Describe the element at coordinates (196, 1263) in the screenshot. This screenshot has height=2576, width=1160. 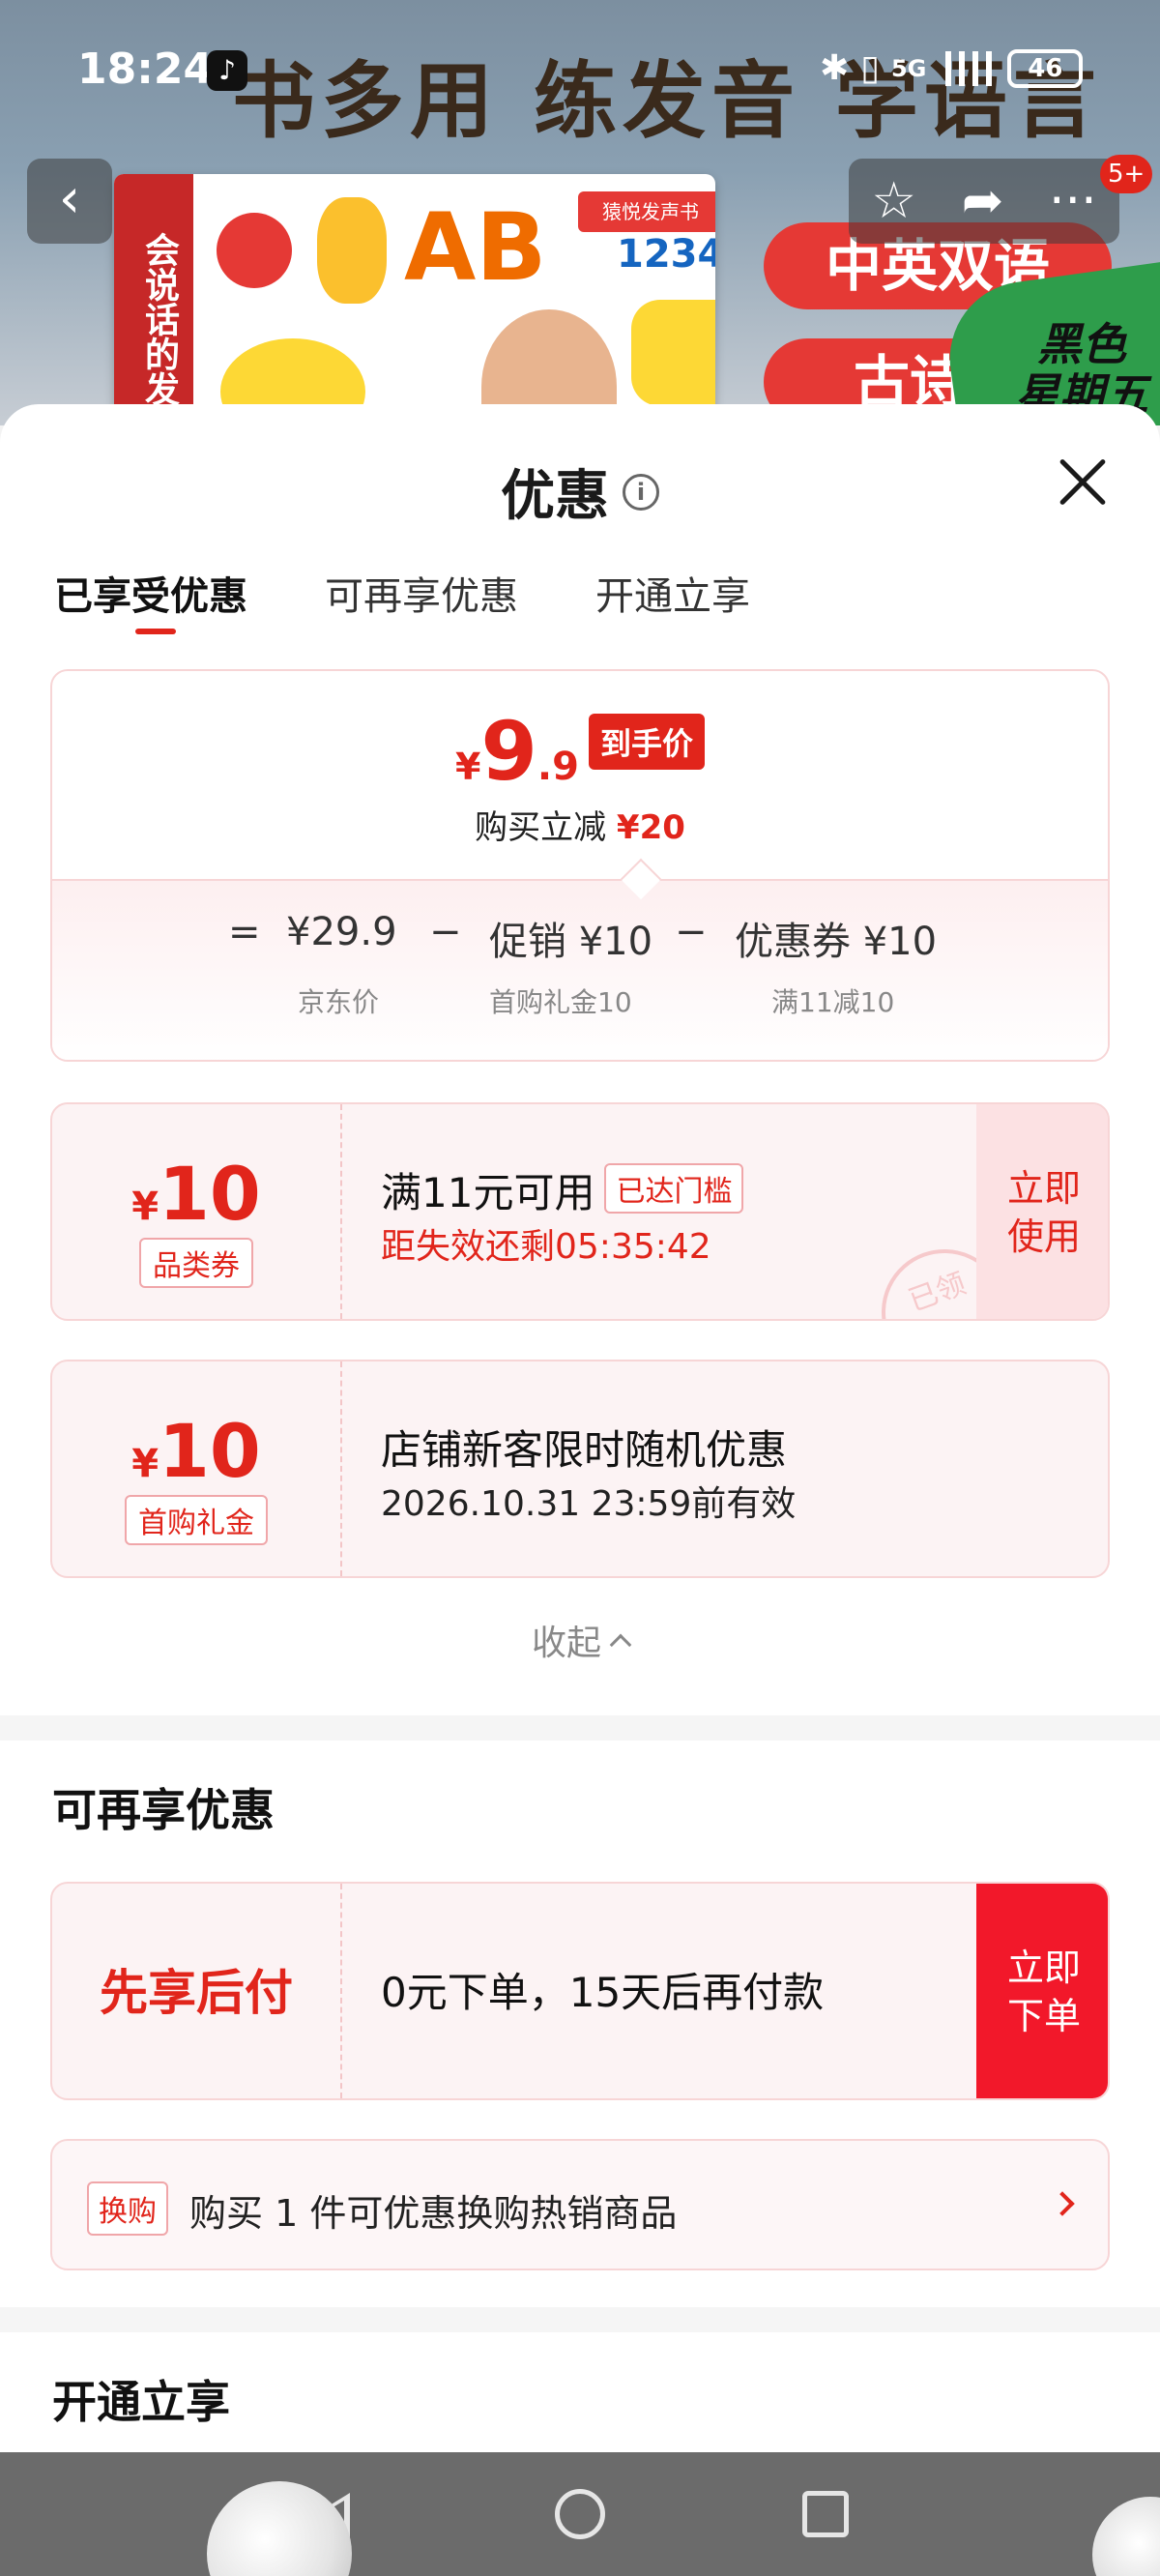
I see `coupon-type: 品类券` at that location.